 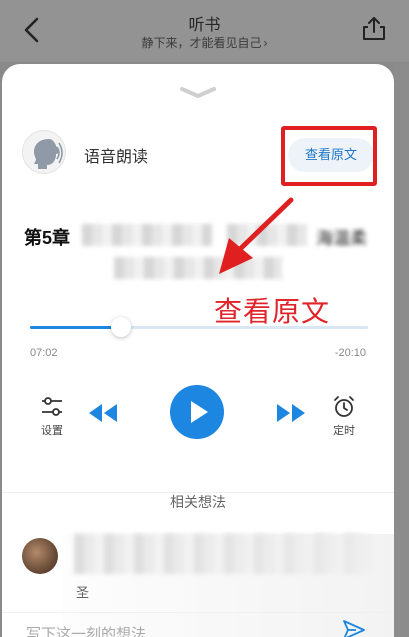 What do you see at coordinates (47, 238) in the screenshot?
I see `chapter-title: 第5章` at bounding box center [47, 238].